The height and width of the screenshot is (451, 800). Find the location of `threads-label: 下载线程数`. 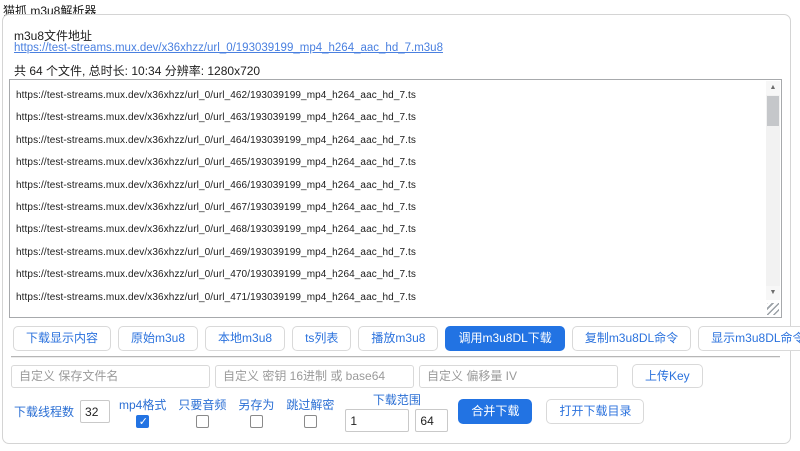

threads-label: 下载线程数 is located at coordinates (44, 412).